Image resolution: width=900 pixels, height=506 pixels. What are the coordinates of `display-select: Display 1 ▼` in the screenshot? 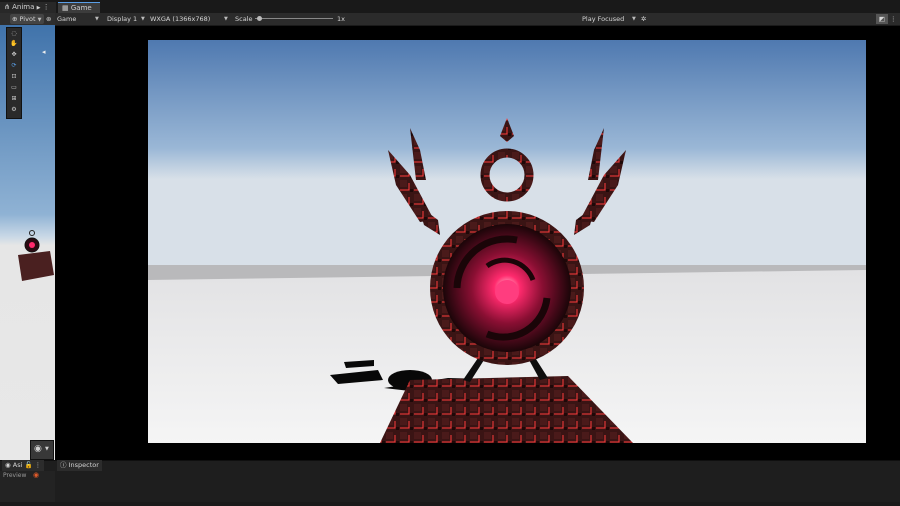 It's located at (127, 19).